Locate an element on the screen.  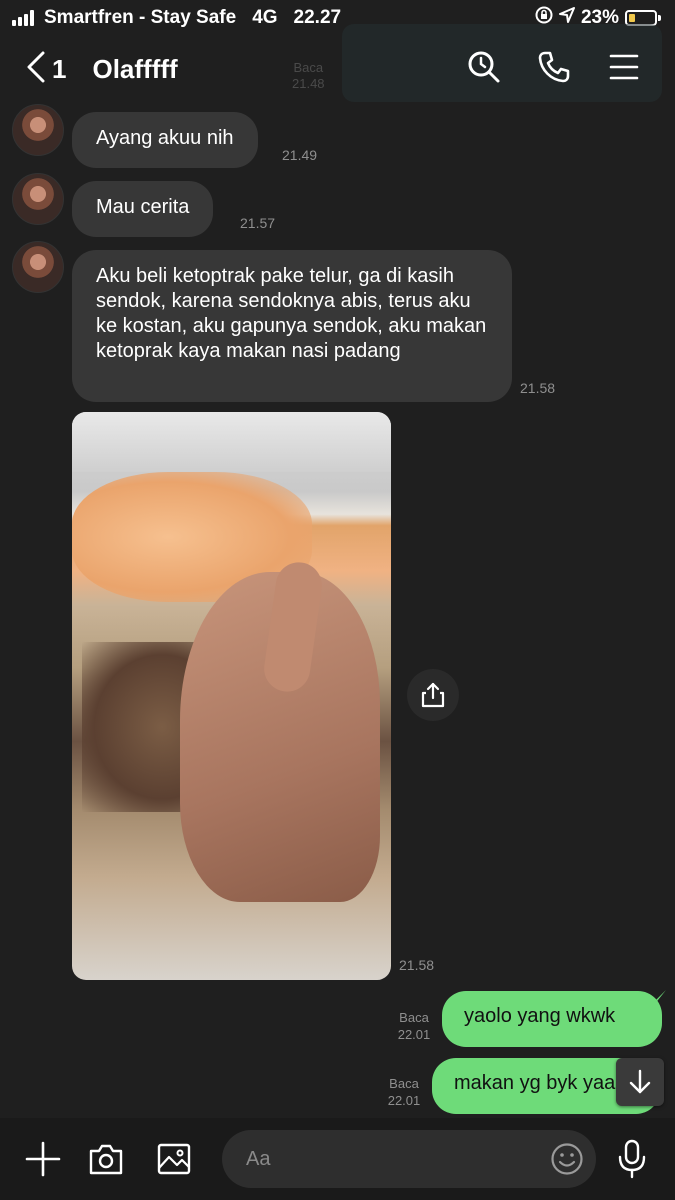
status-left: Smartfren - Stay Safe 4G 22.27 is located at coordinates (176, 18).